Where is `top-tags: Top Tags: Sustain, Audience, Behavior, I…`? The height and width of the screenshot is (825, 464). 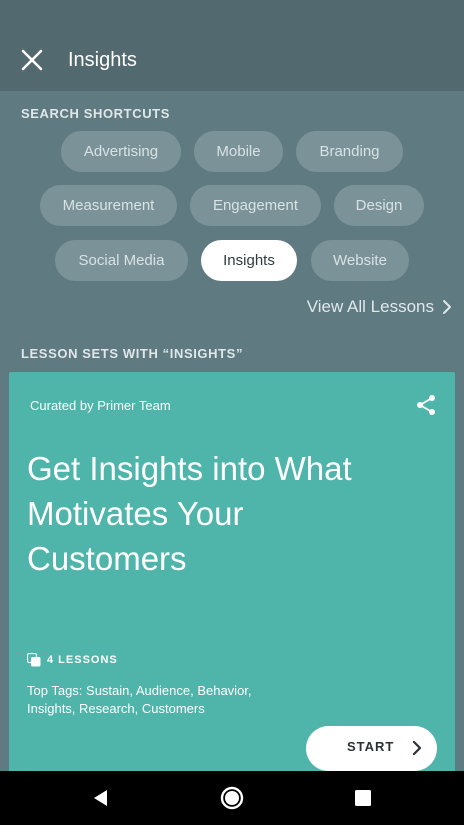 top-tags: Top Tags: Sustain, Audience, Behavior, I… is located at coordinates (139, 699).